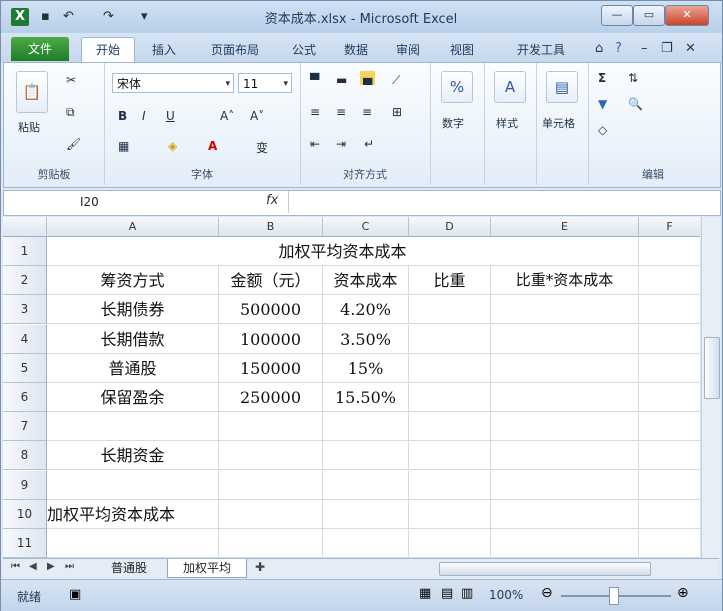 This screenshot has height=611, width=723. I want to click on align-center-icon: ≡, so click(341, 112).